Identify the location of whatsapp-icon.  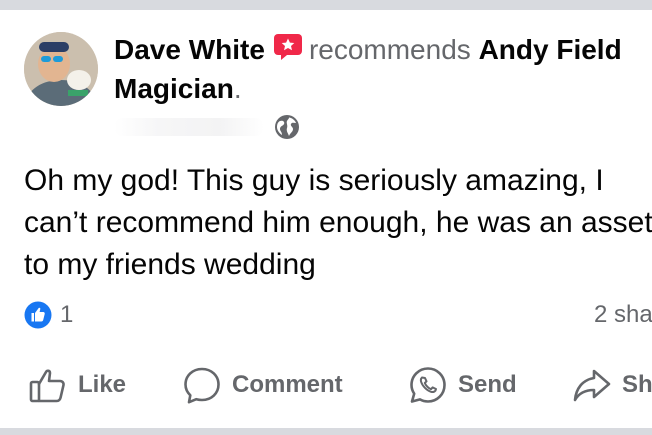
(428, 385).